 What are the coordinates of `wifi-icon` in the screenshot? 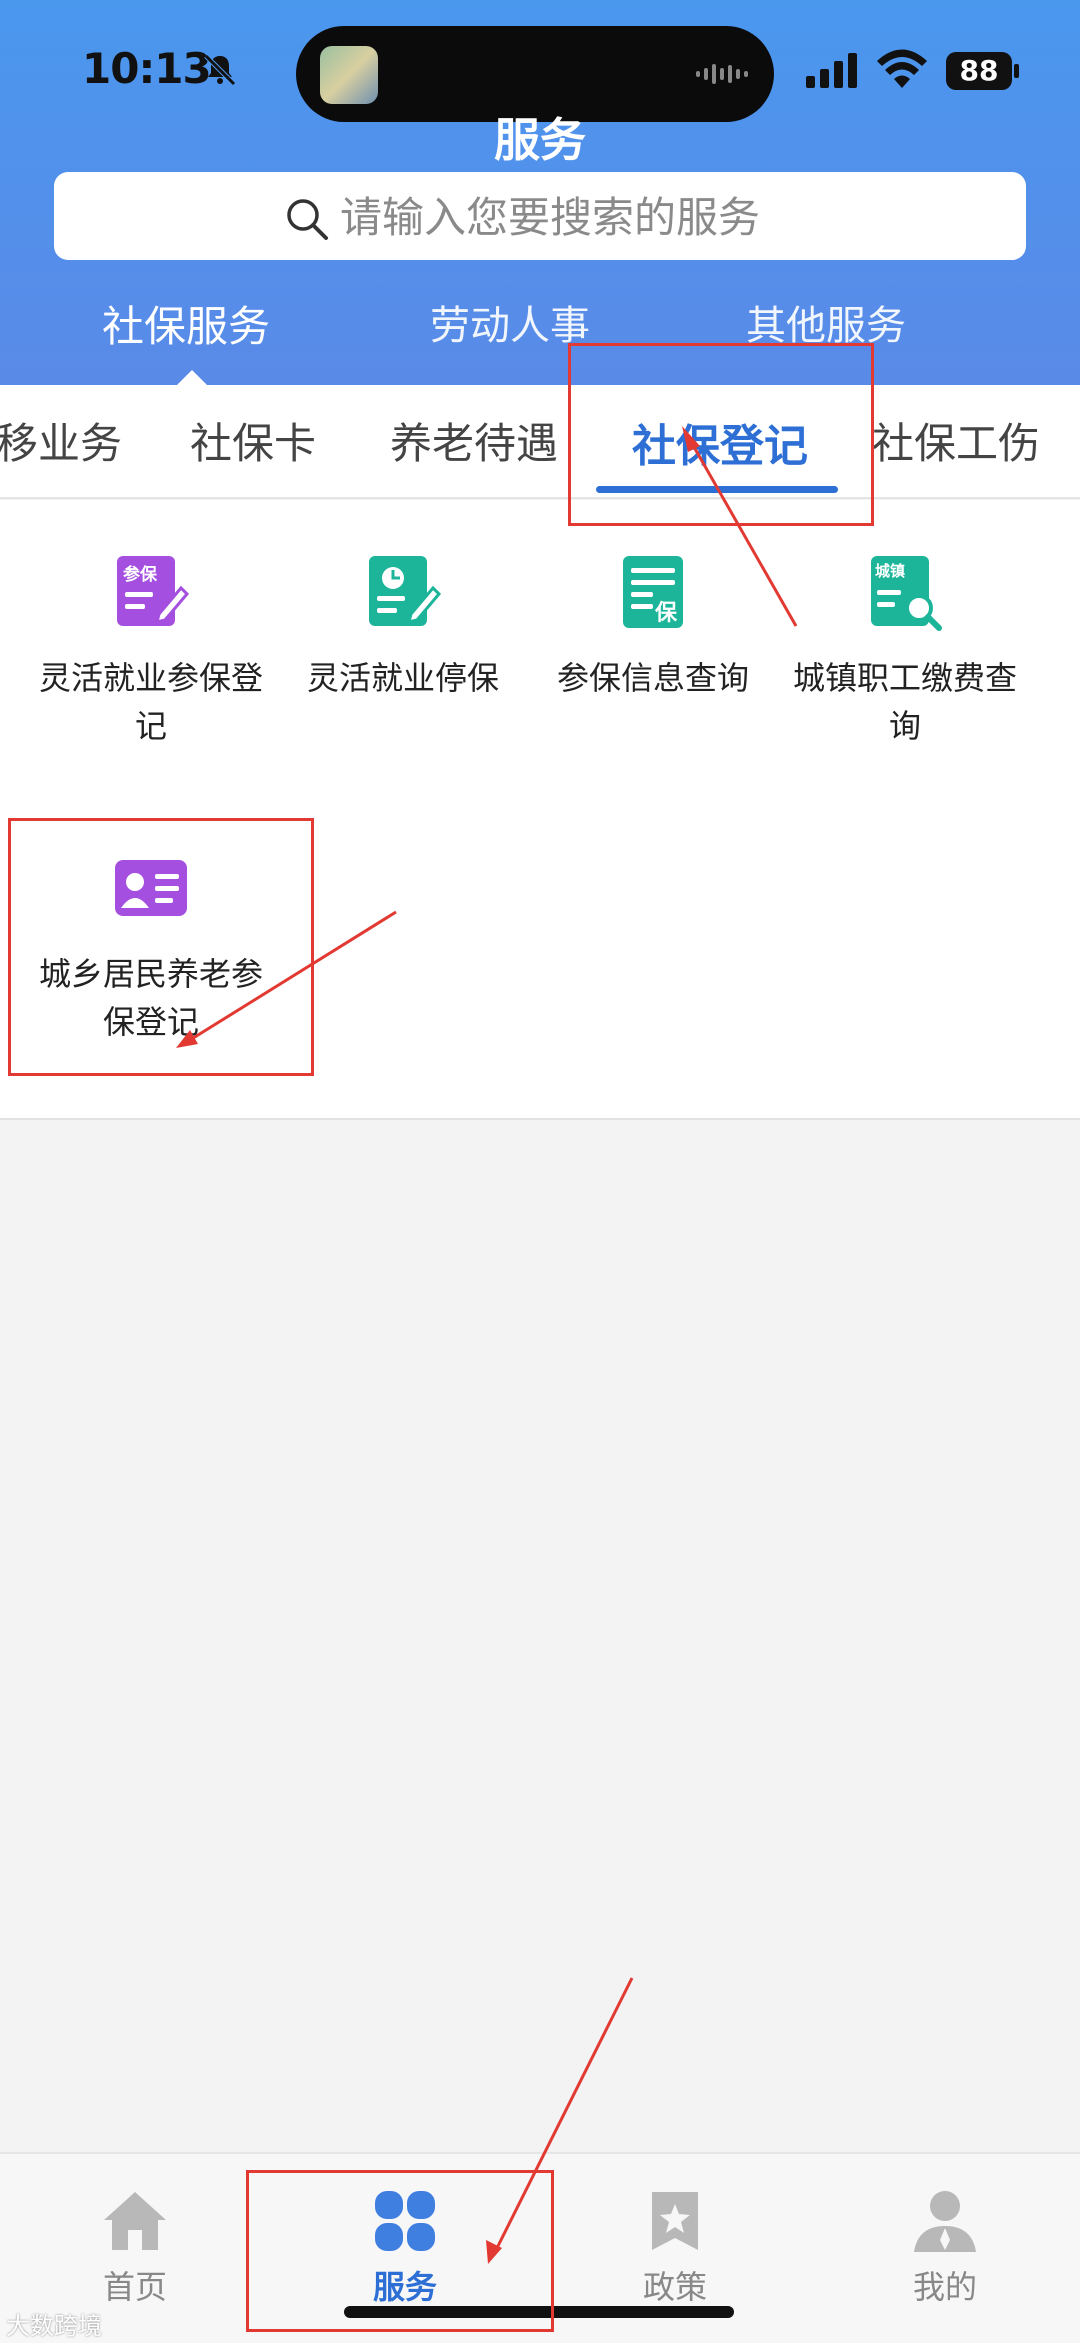 It's located at (902, 68).